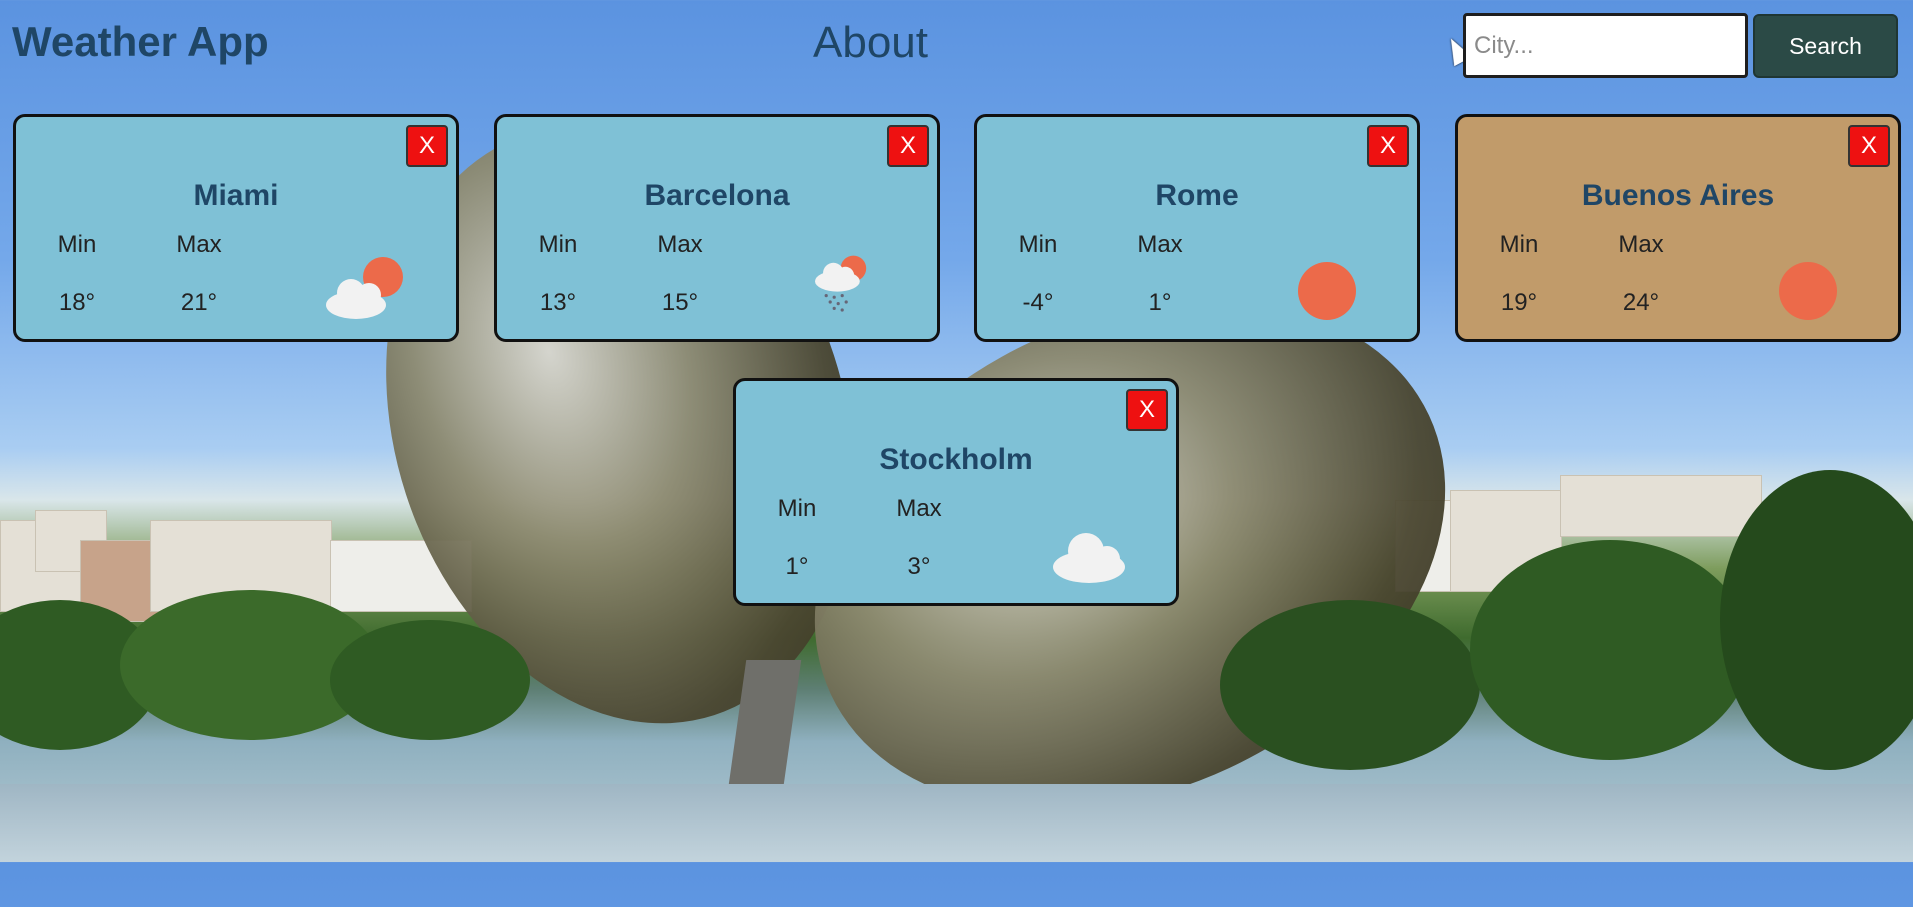 Image resolution: width=1913 pixels, height=907 pixels. What do you see at coordinates (236, 195) in the screenshot?
I see `city-name: Miami` at bounding box center [236, 195].